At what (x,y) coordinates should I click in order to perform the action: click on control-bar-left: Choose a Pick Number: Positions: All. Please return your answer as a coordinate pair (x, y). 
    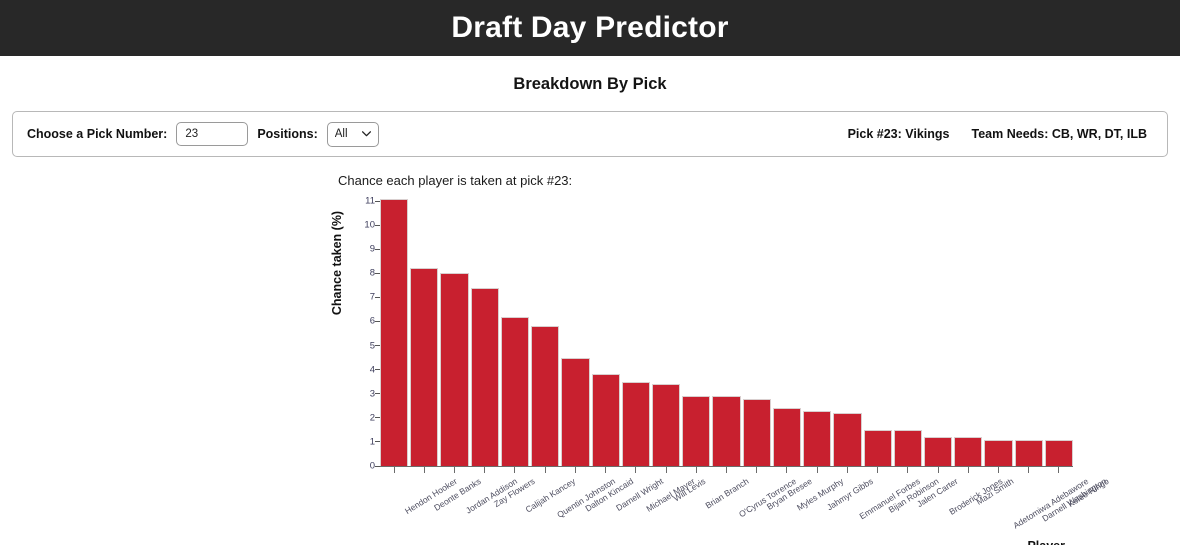
    Looking at the image, I should click on (203, 134).